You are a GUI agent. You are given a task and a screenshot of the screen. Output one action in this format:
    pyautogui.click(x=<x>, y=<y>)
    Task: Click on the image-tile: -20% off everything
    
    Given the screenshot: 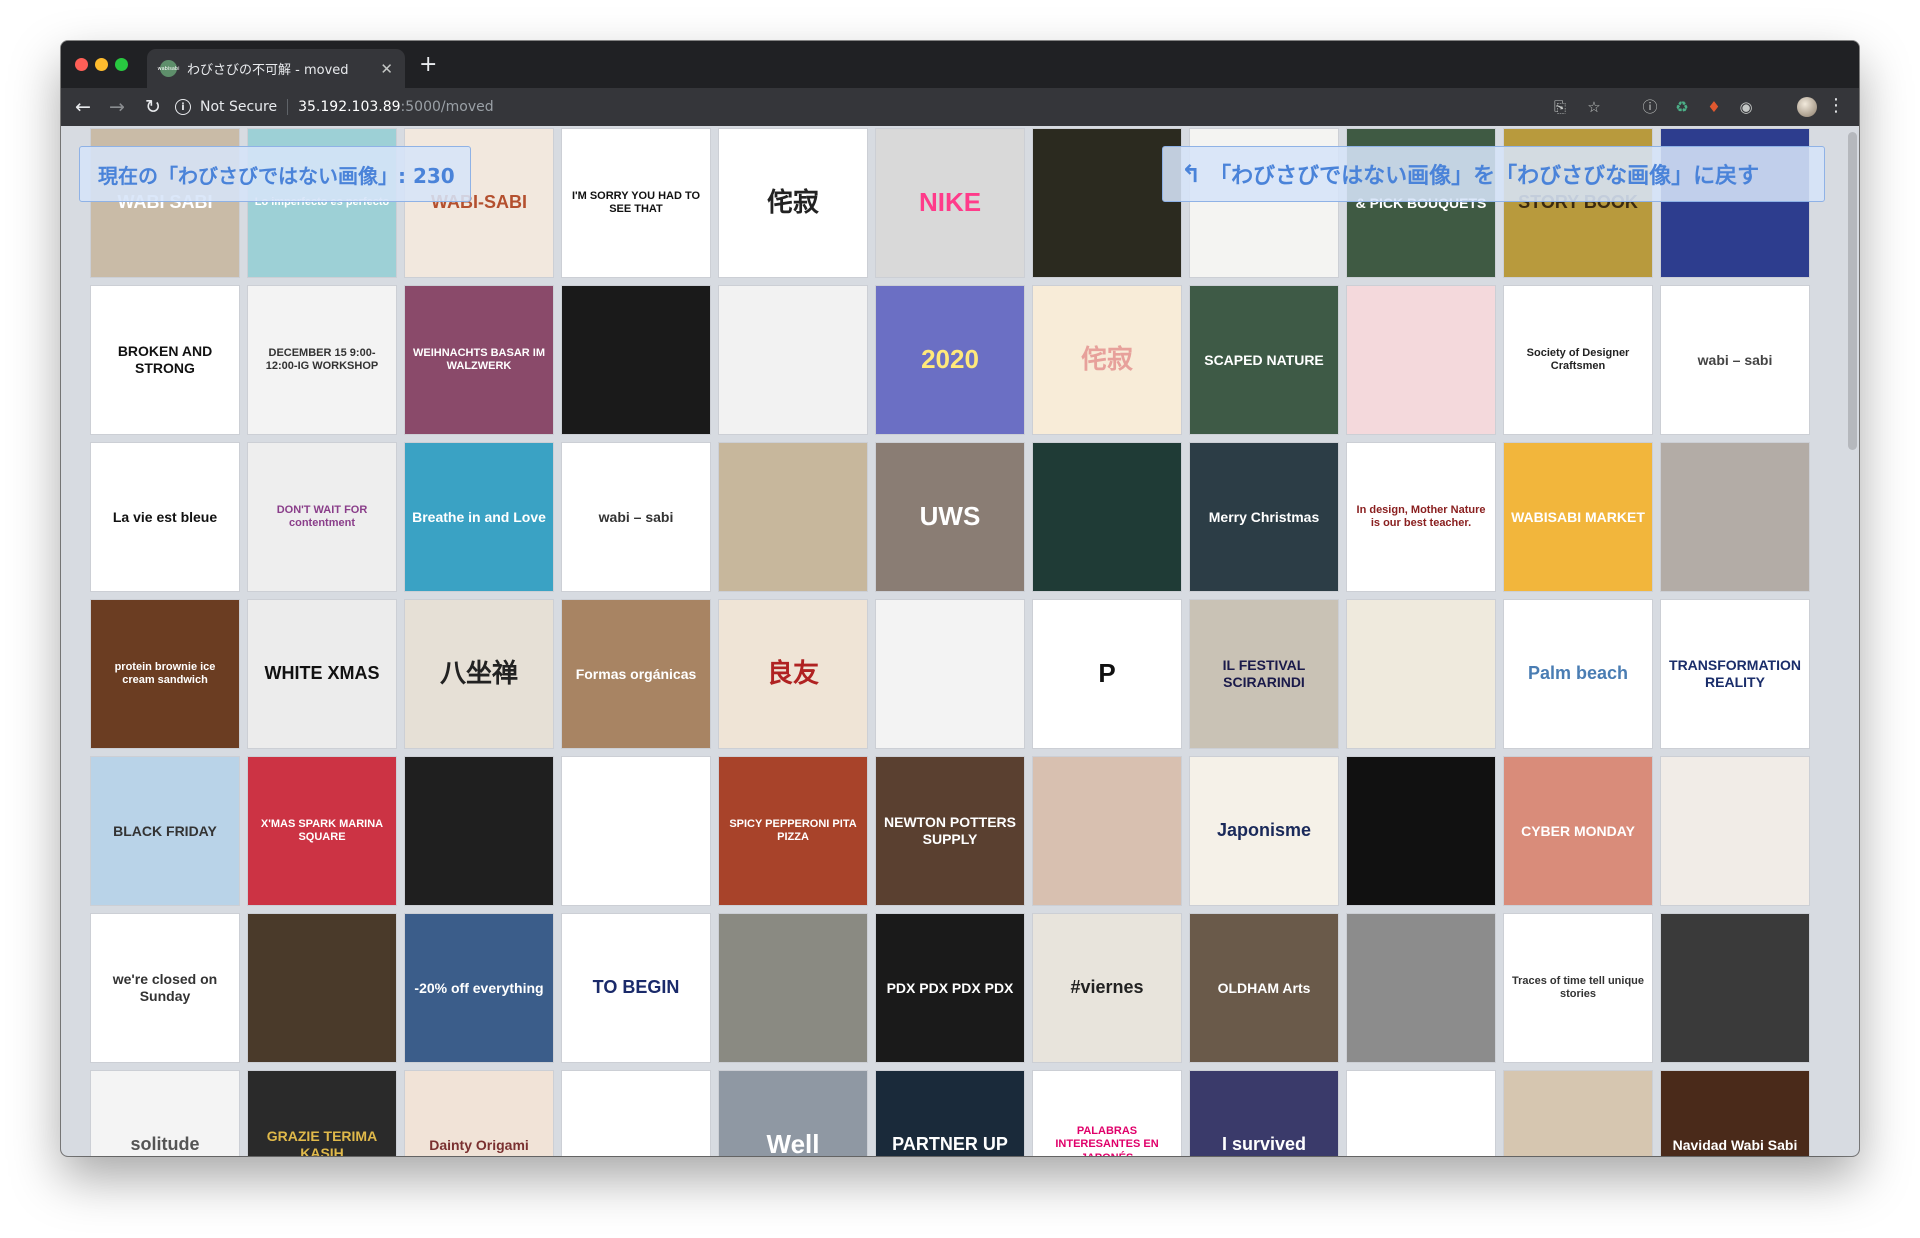 What is the action you would take?
    pyautogui.click(x=479, y=988)
    